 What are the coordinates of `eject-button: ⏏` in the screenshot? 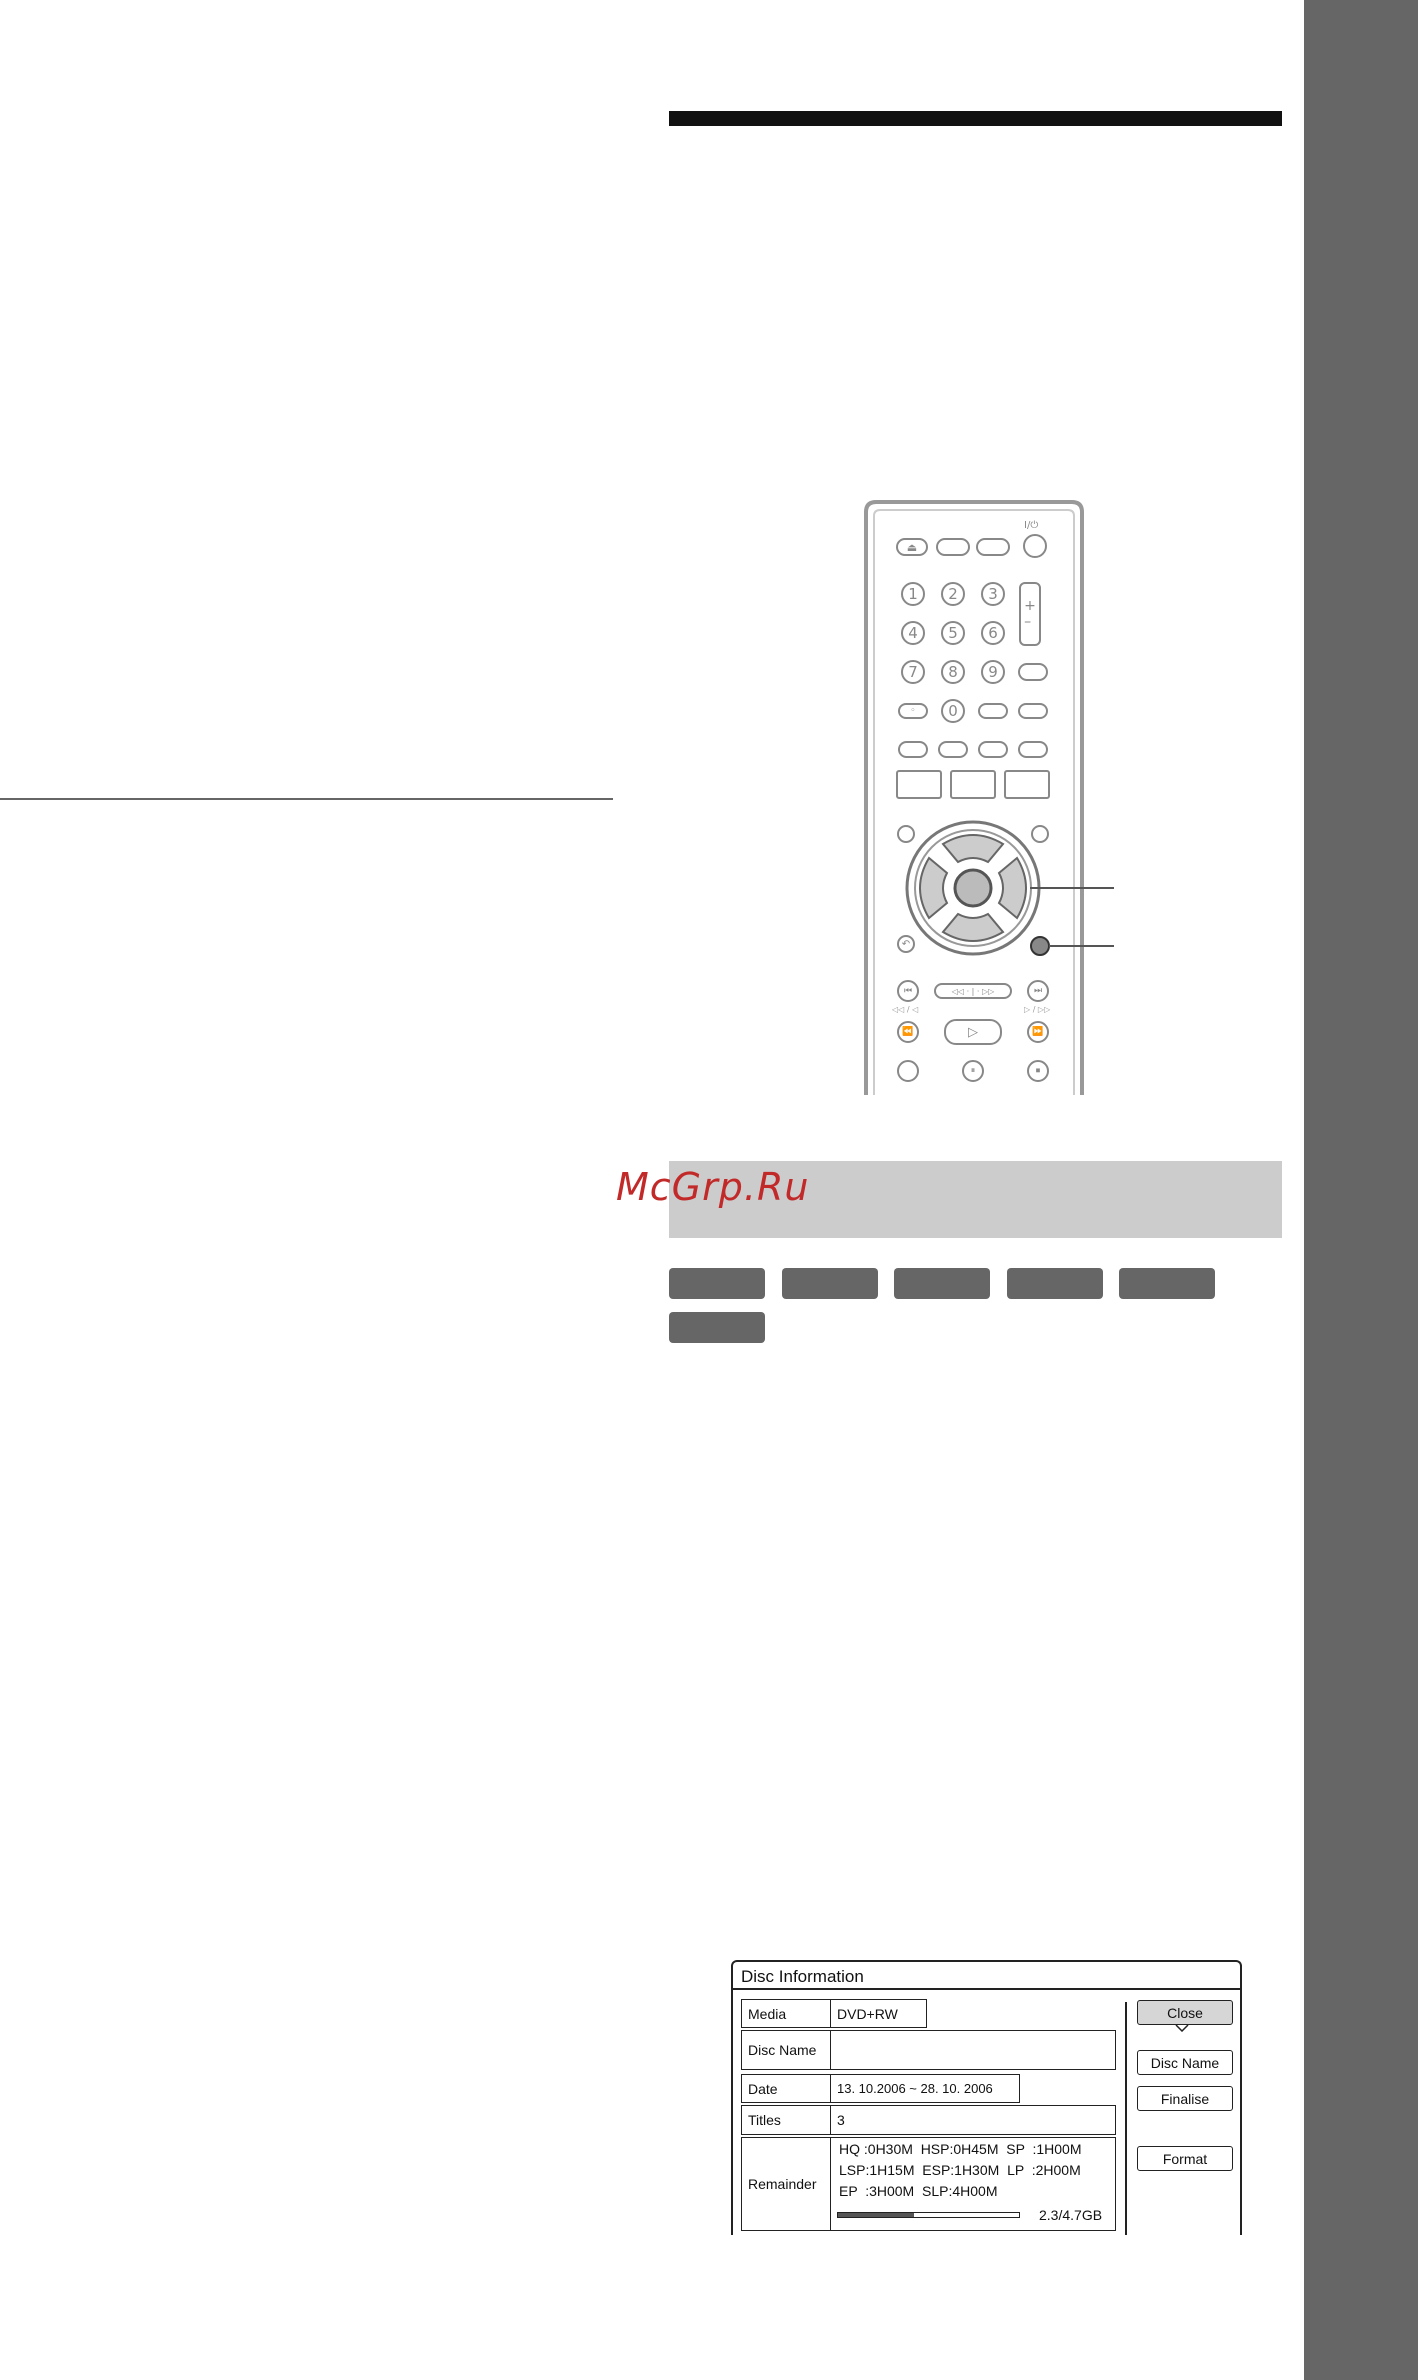 It's located at (912, 547).